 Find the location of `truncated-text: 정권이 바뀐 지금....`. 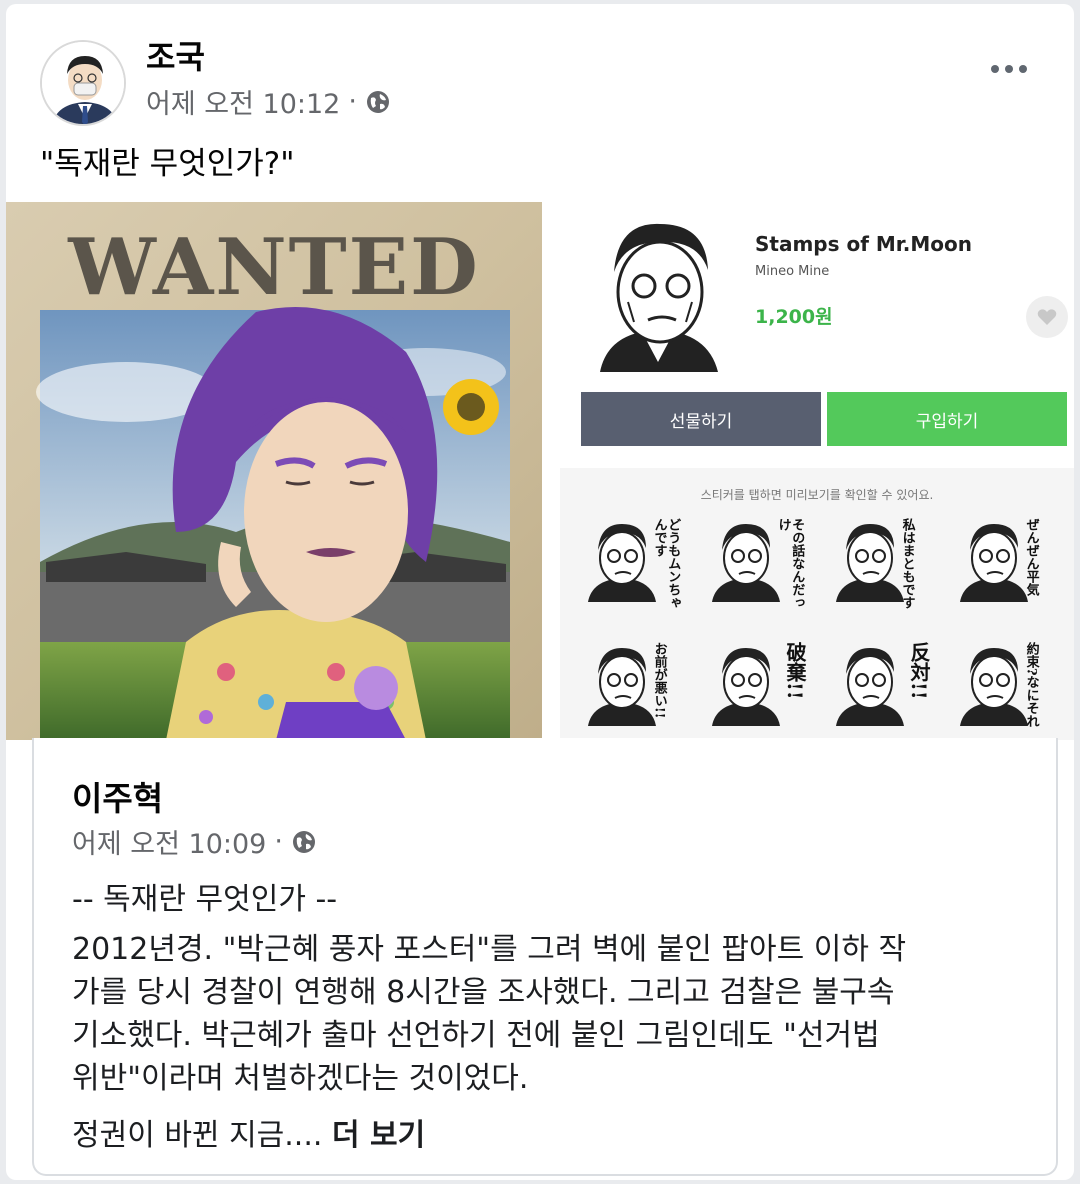

truncated-text: 정권이 바뀐 지금.... is located at coordinates (197, 1135).